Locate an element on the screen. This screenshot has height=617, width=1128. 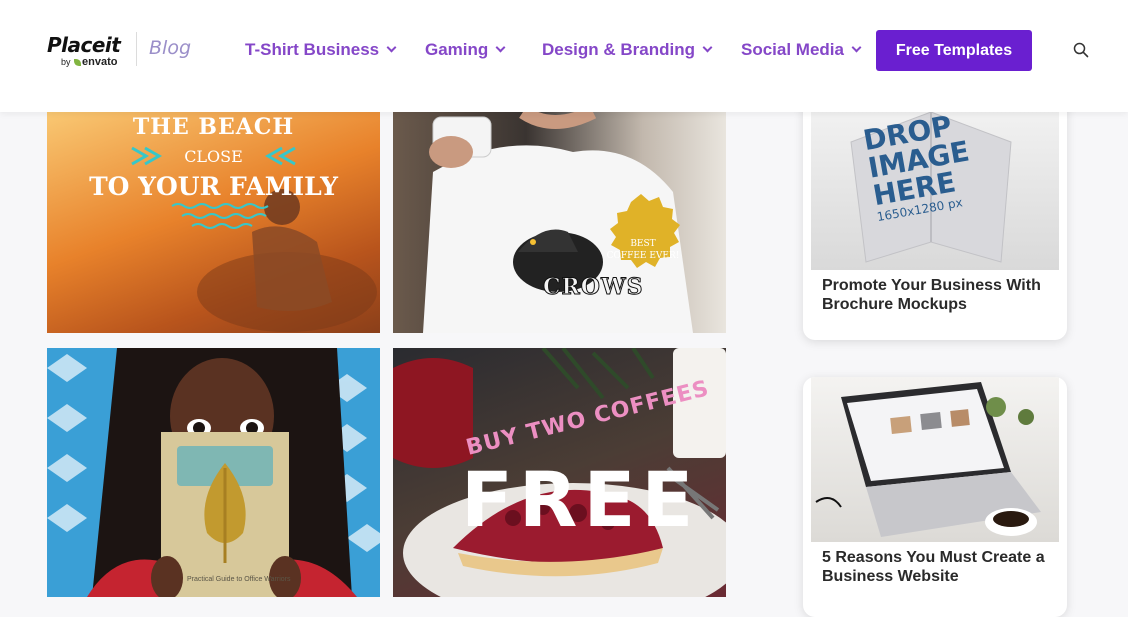
nav-design-branding: Design & Branding is located at coordinates (627, 50).